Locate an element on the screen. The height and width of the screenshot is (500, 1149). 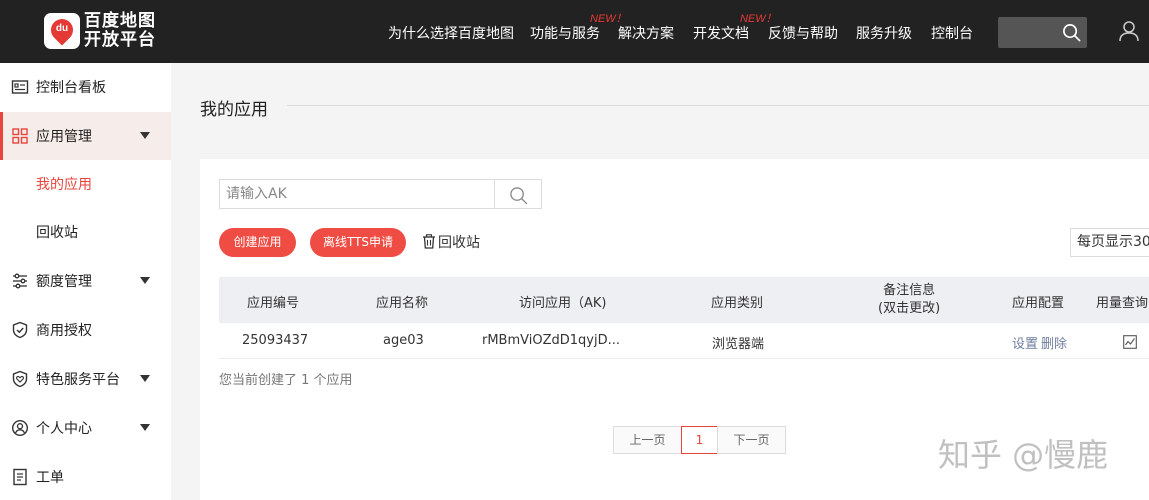
col-note-line-1: 备注信息 is located at coordinates (909, 290).